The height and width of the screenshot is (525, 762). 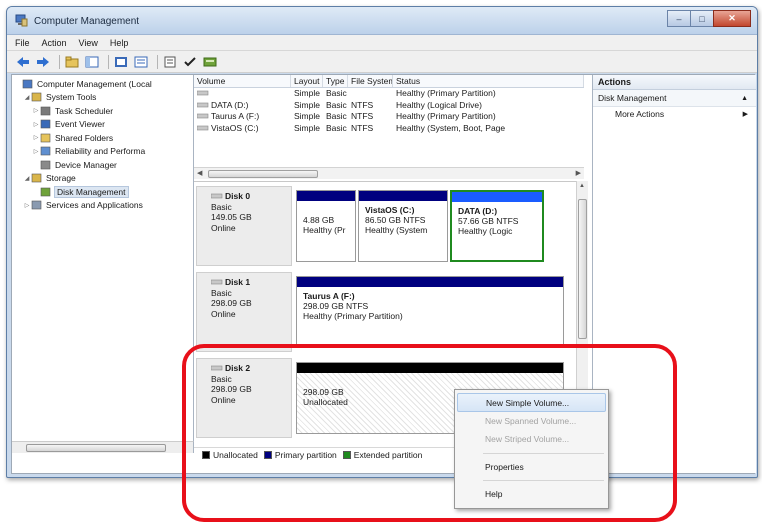 What do you see at coordinates (87, 21) in the screenshot?
I see `window-title: Computer Management` at bounding box center [87, 21].